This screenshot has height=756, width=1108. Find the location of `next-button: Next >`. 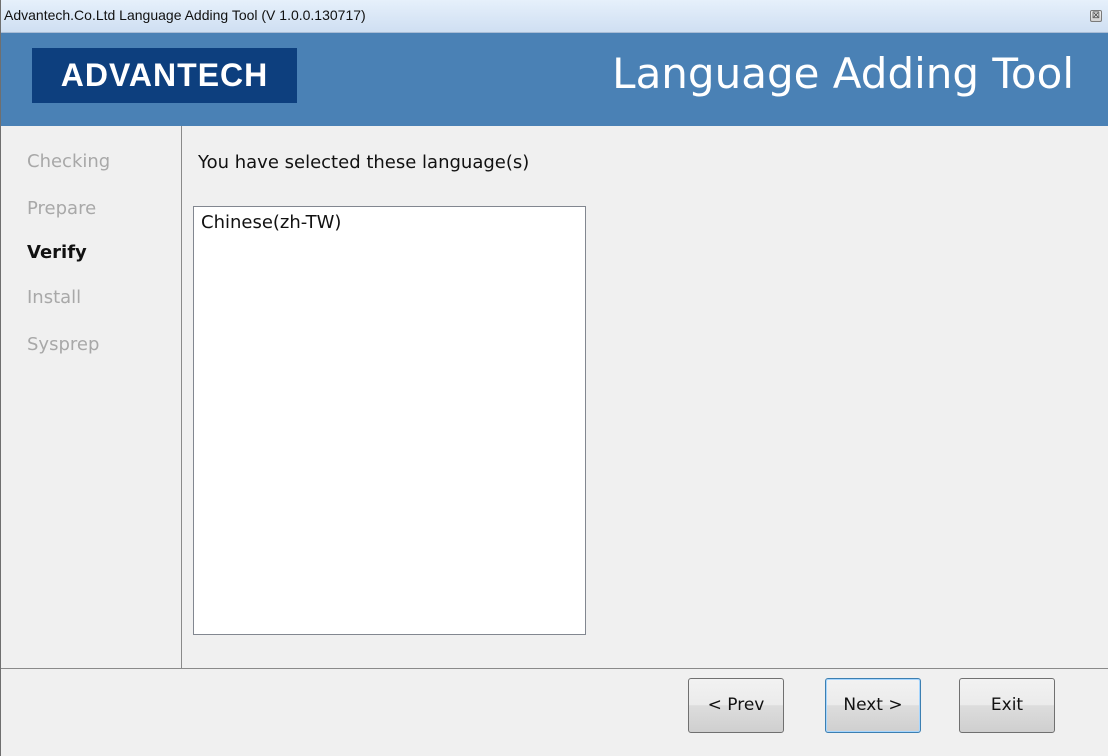

next-button: Next > is located at coordinates (873, 705).